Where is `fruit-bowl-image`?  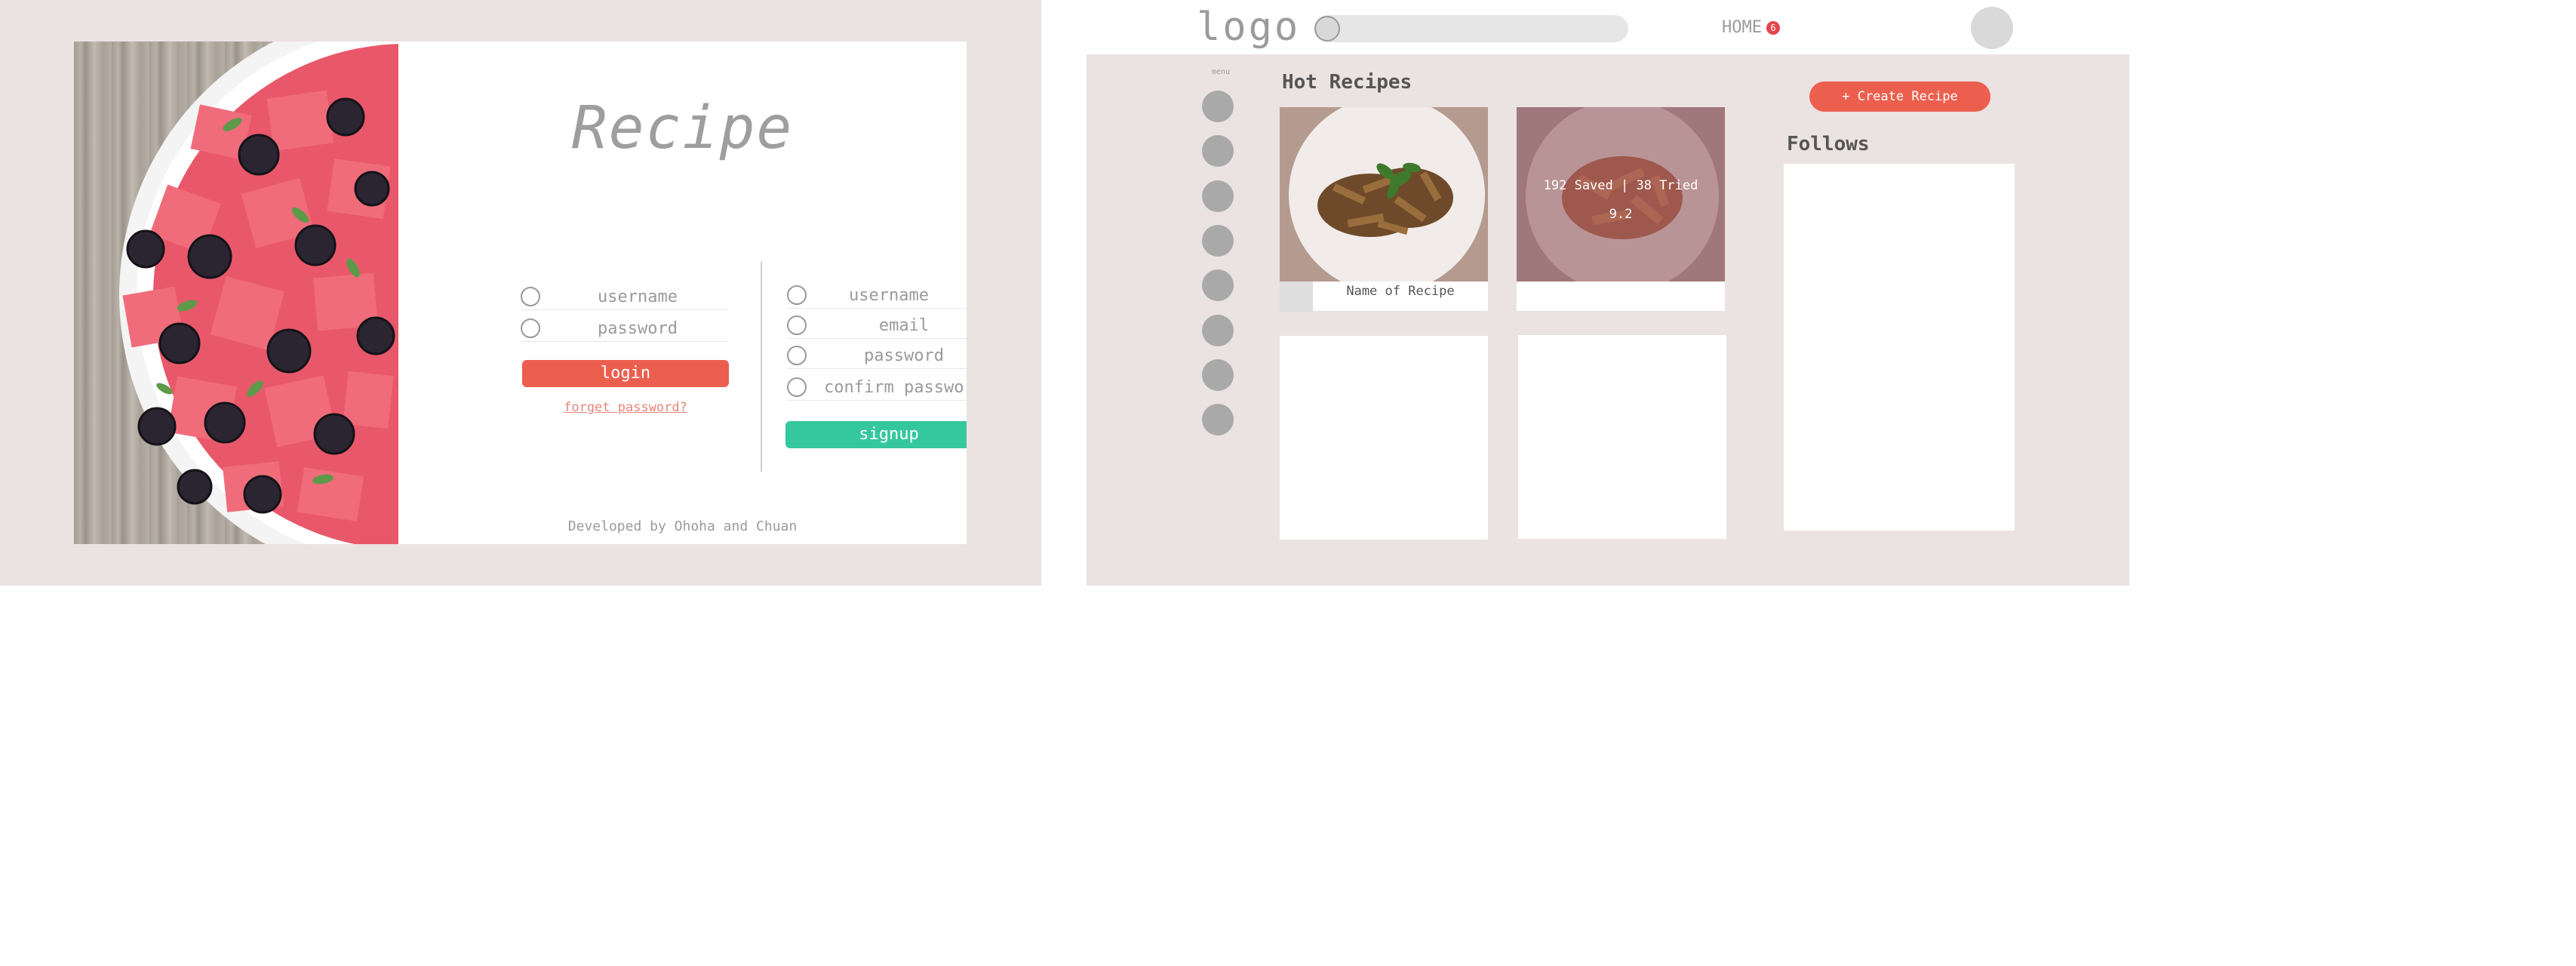
fruit-bowl-image is located at coordinates (236, 293).